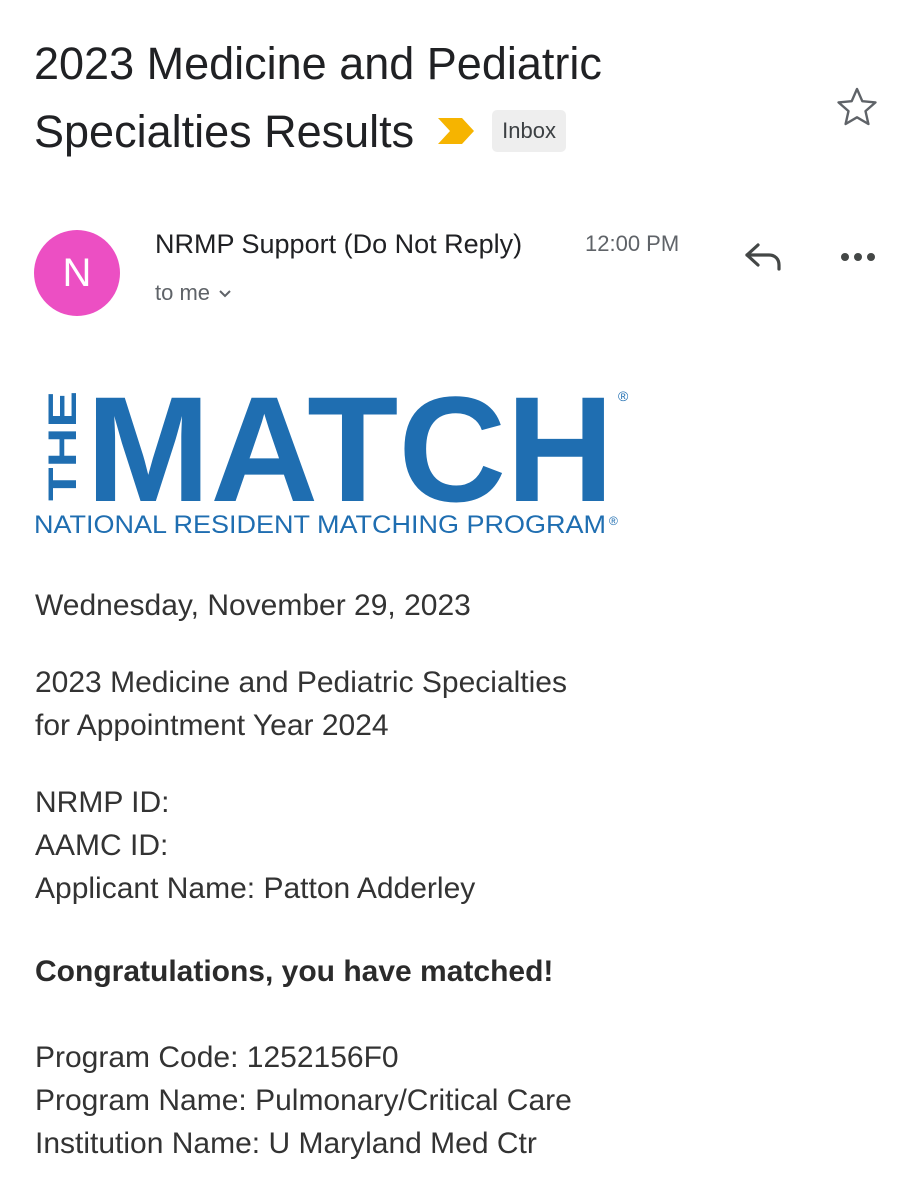  I want to click on aamc-id-label: AAMC ID:, so click(102, 845).